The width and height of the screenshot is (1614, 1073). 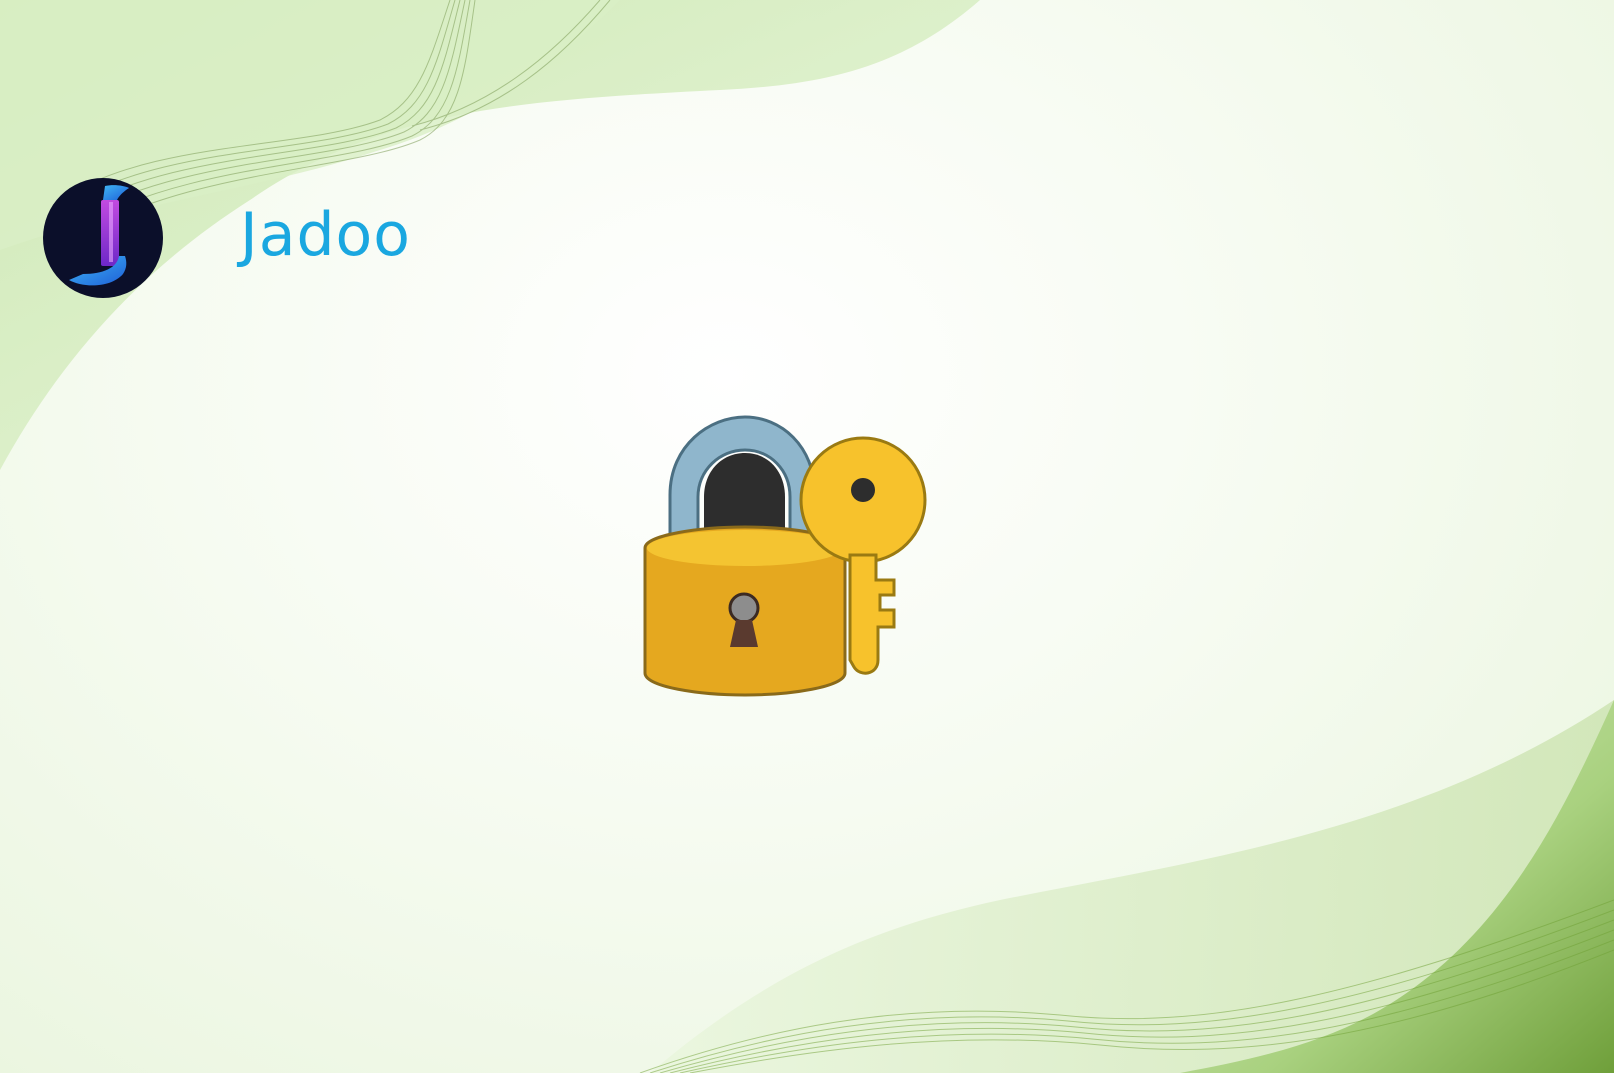 What do you see at coordinates (103, 238) in the screenshot?
I see `jadoo-logo-icon` at bounding box center [103, 238].